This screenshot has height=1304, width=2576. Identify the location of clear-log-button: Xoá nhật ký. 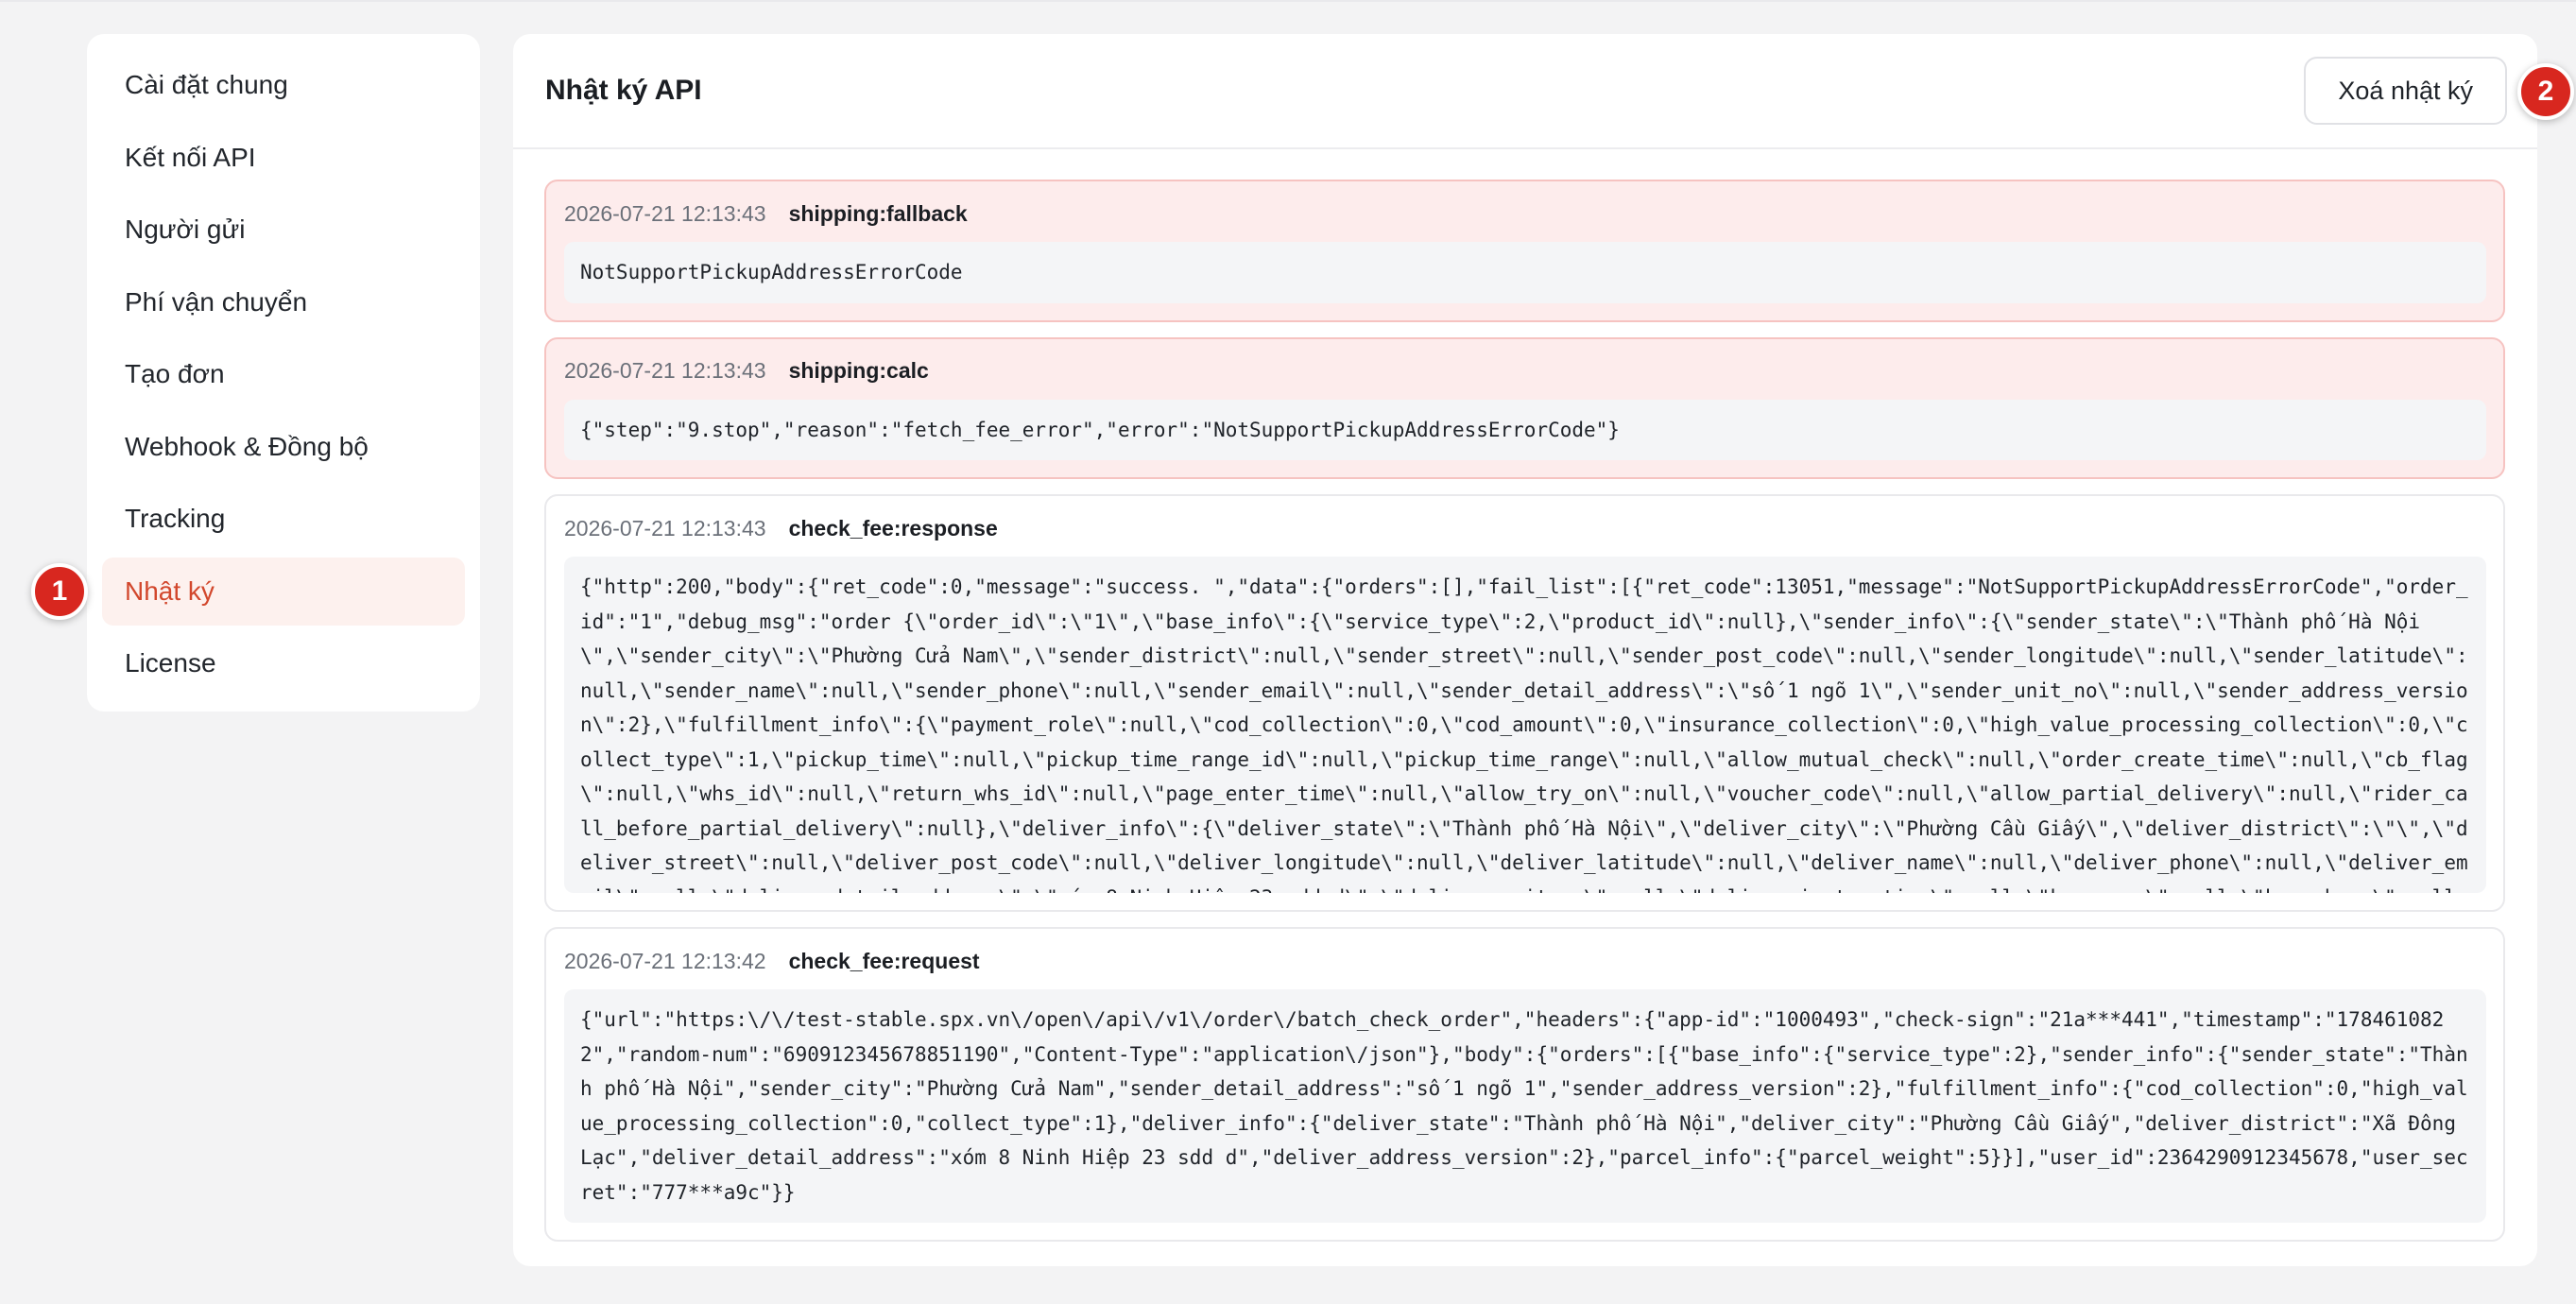
(2405, 91).